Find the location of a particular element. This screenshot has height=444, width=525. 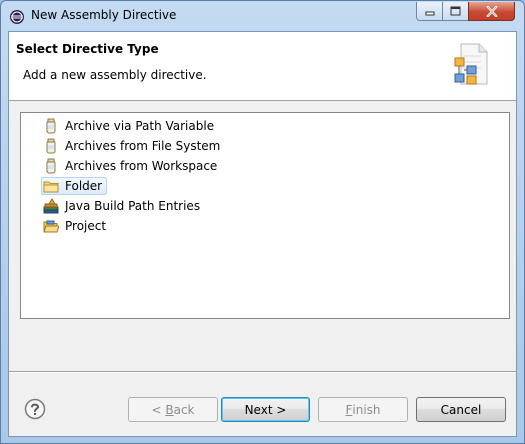

eclipse-app-icon is located at coordinates (17, 17).